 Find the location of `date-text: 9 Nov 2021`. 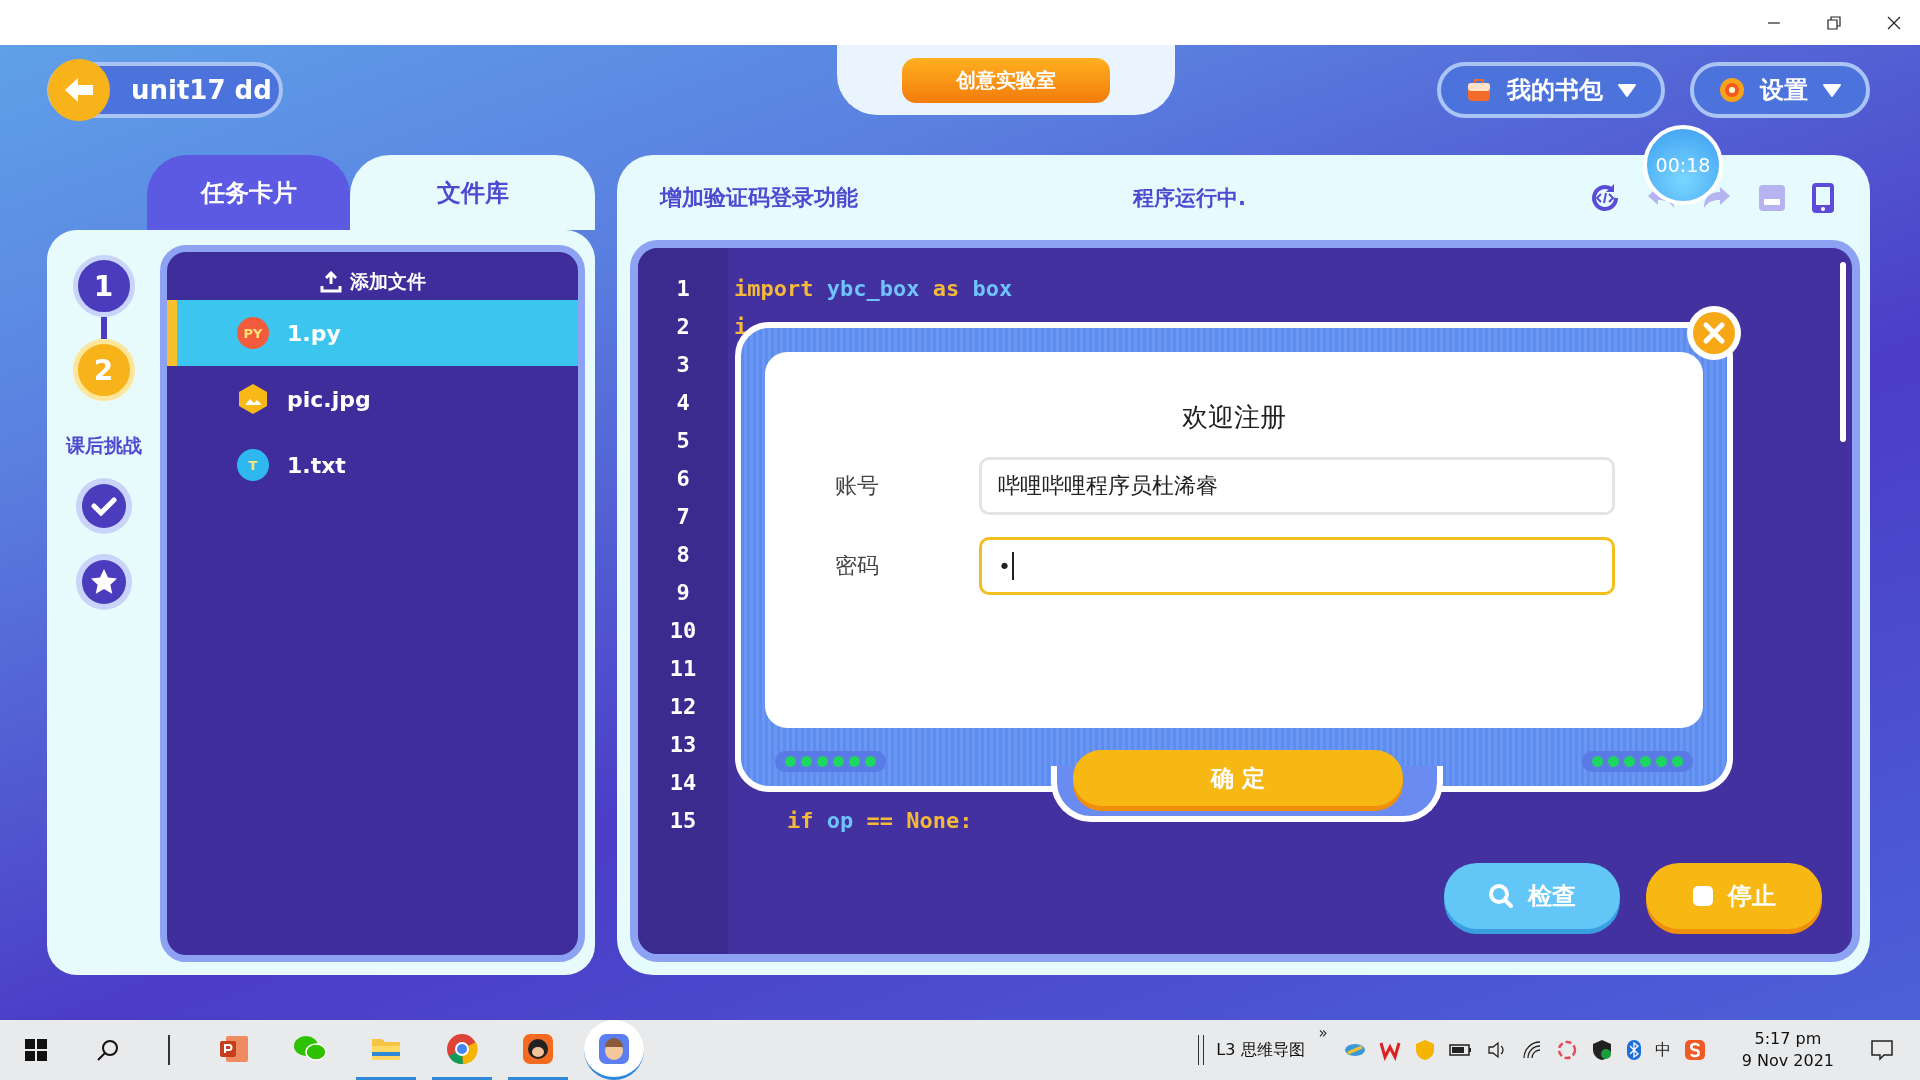

date-text: 9 Nov 2021 is located at coordinates (1787, 1061).